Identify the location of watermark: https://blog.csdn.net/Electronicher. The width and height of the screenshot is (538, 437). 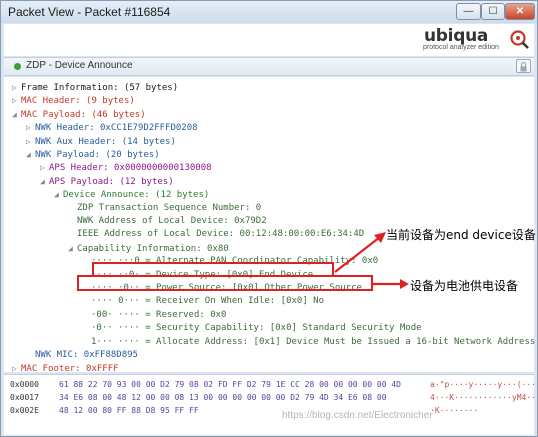
(357, 415).